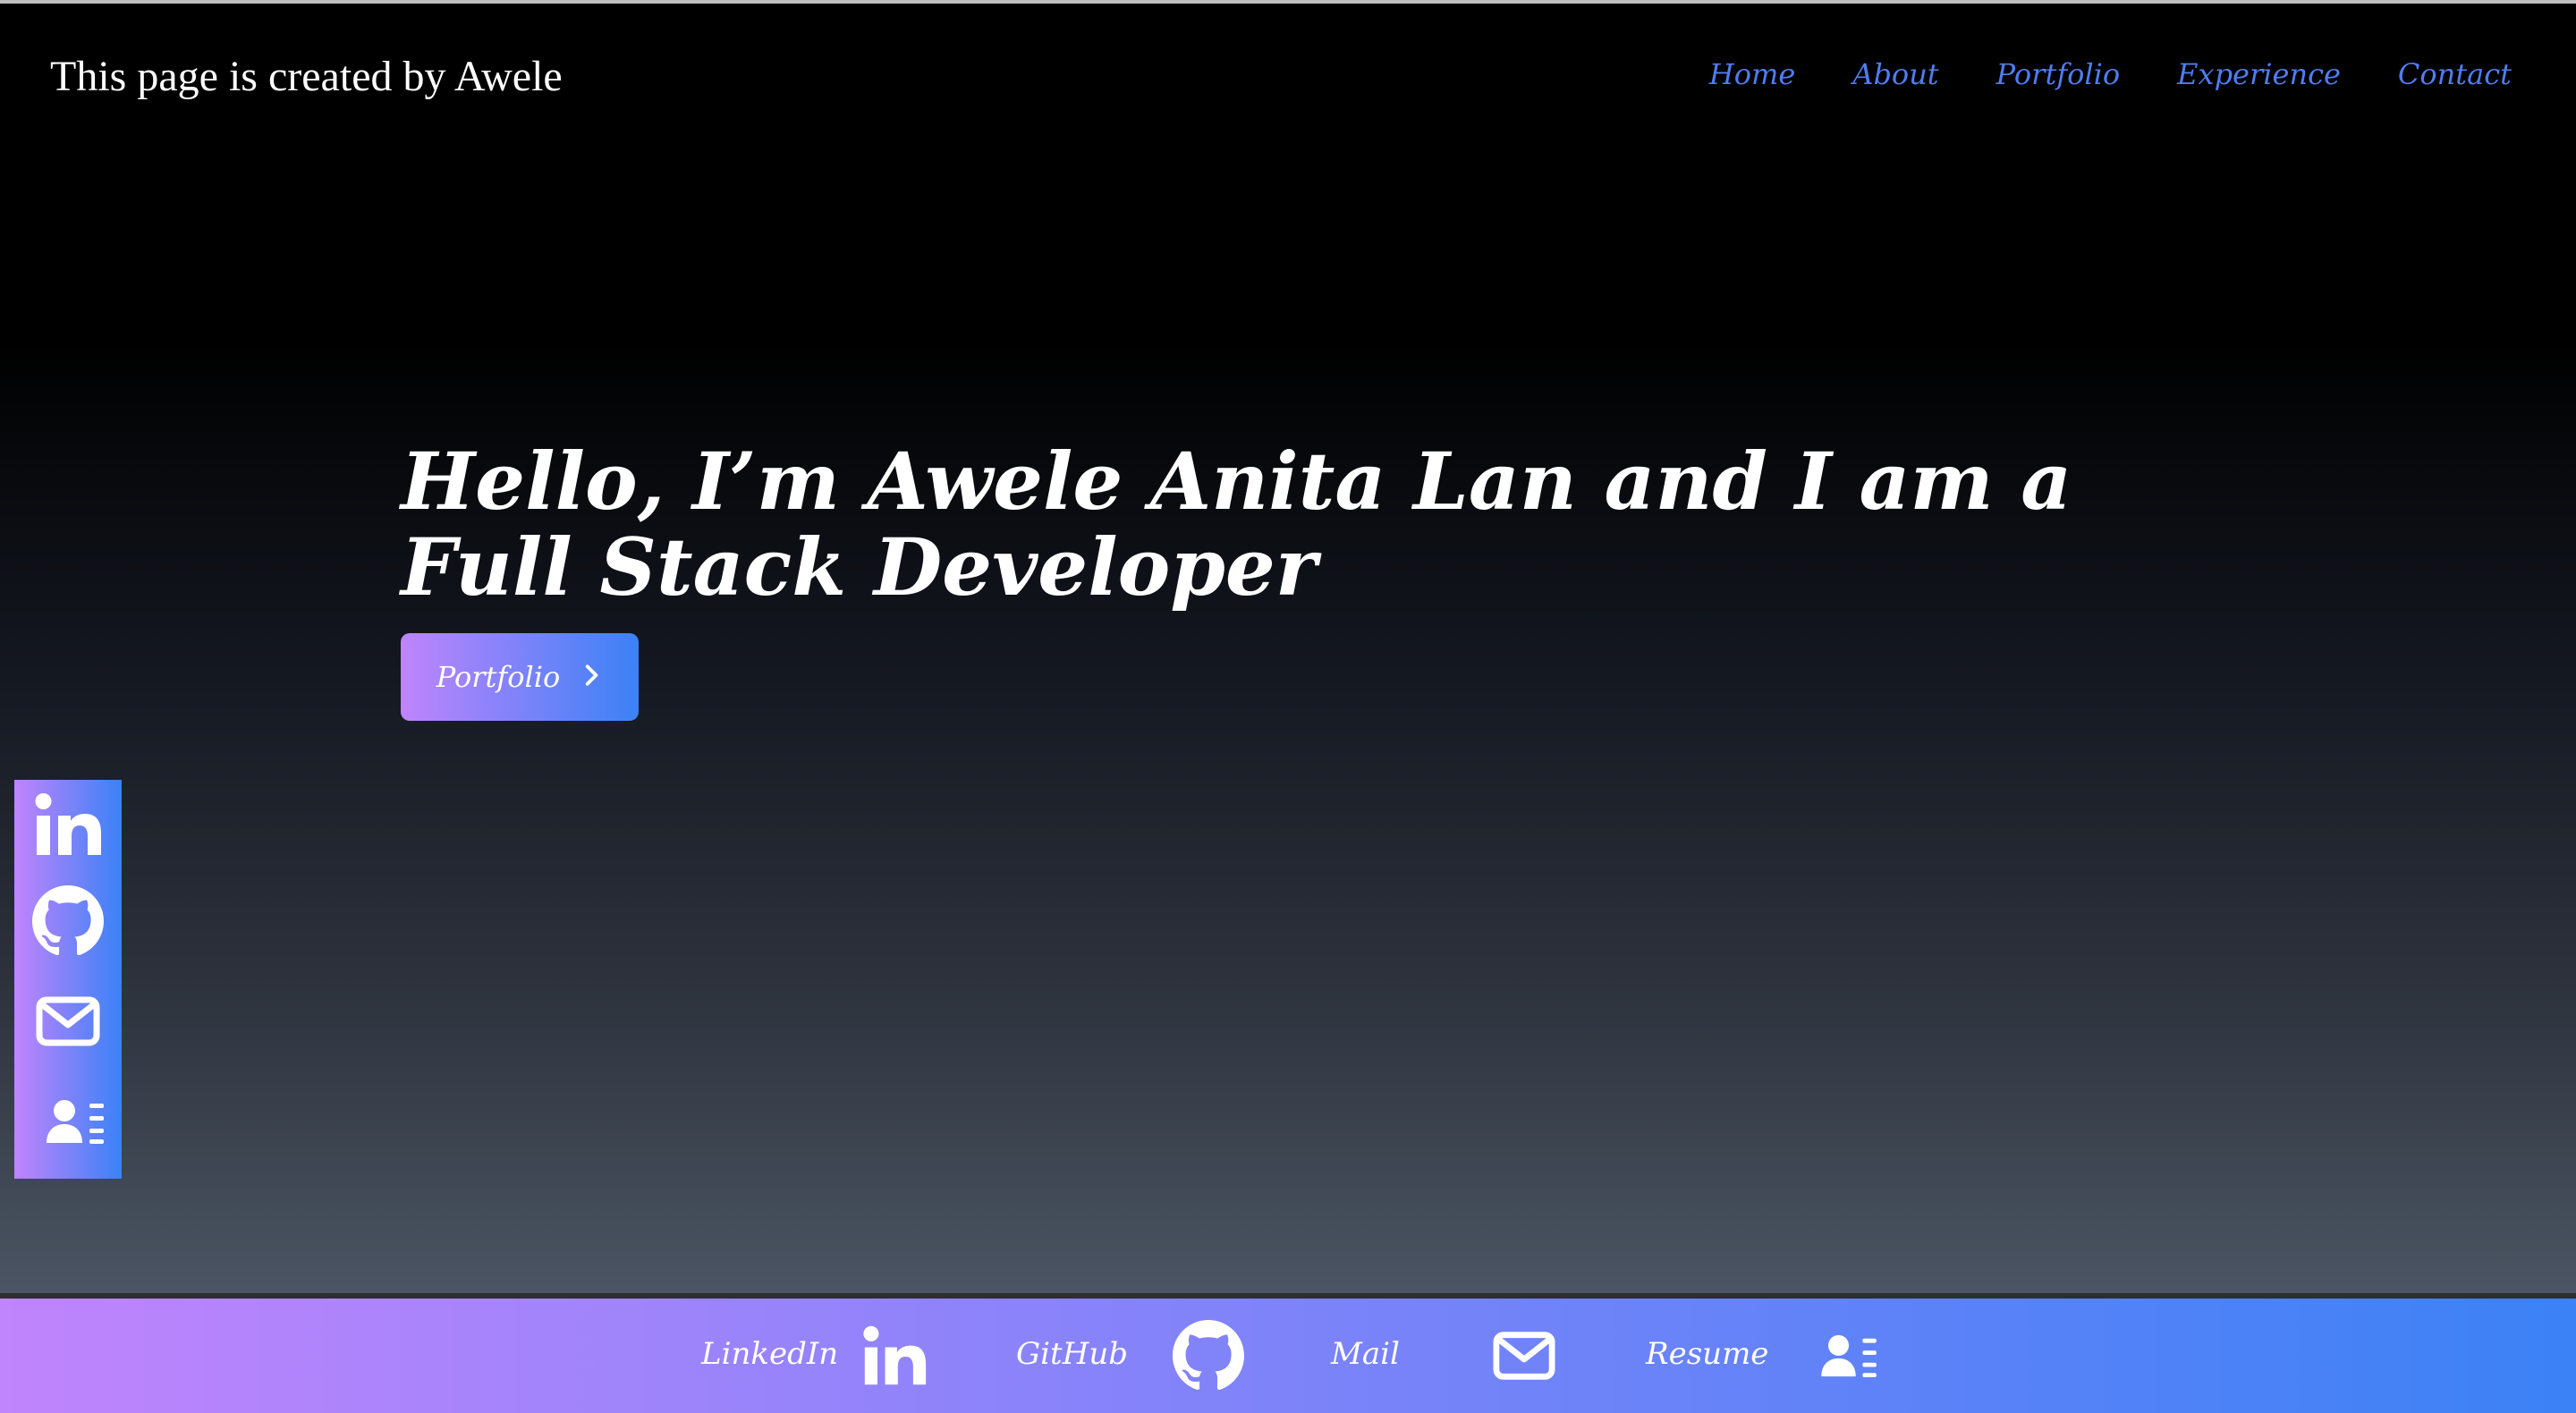 The height and width of the screenshot is (1413, 2576). I want to click on side-social-bar, so click(68, 979).